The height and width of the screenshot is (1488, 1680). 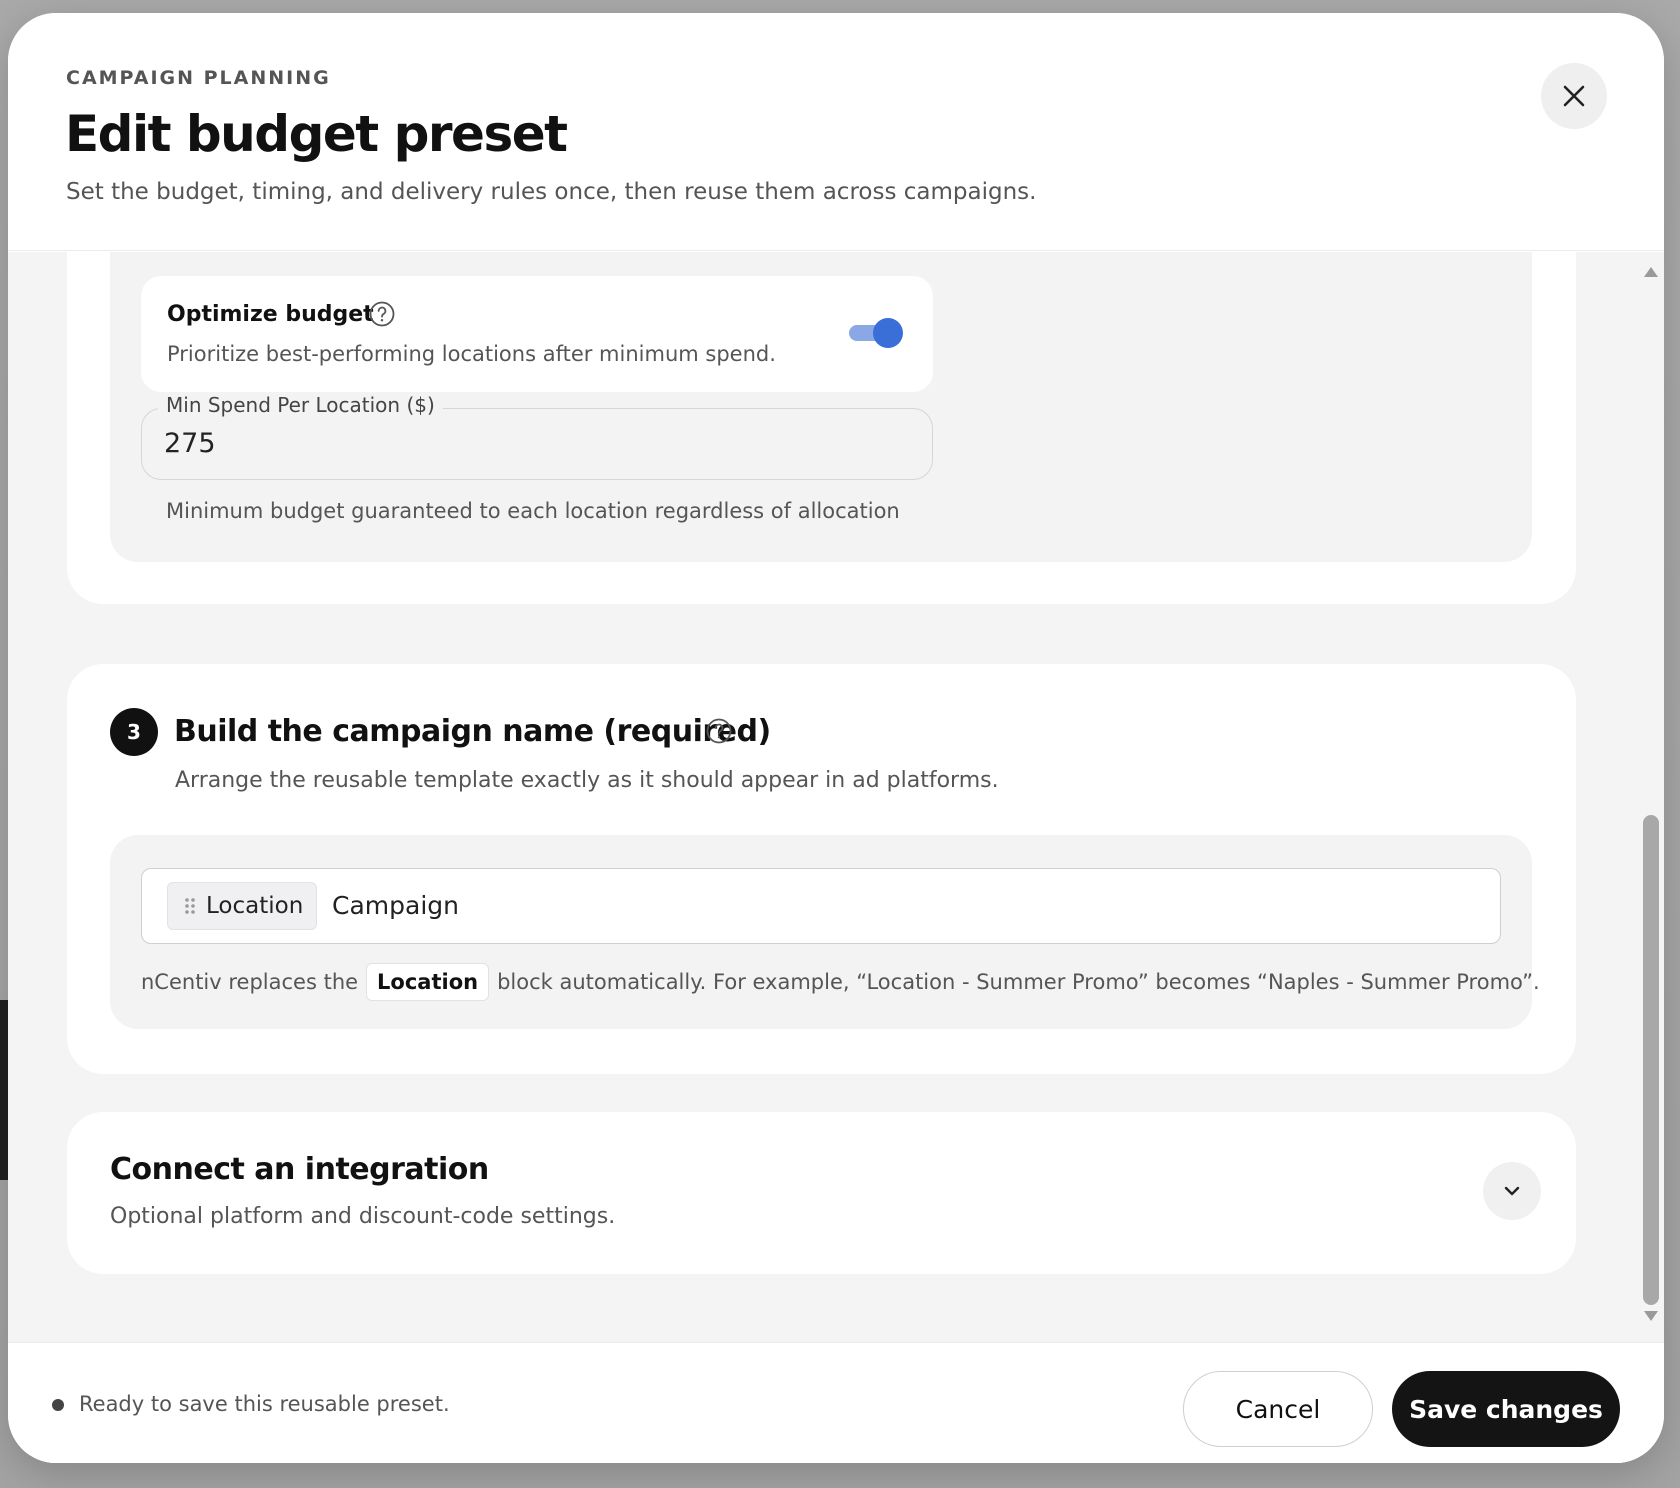 I want to click on drag-handle-icon, so click(x=190, y=906).